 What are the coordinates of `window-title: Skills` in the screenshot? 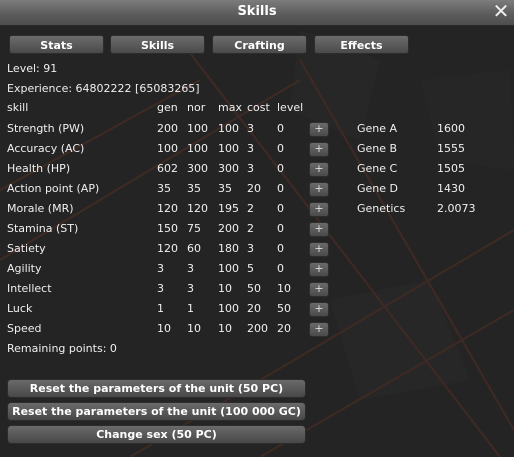 It's located at (257, 11).